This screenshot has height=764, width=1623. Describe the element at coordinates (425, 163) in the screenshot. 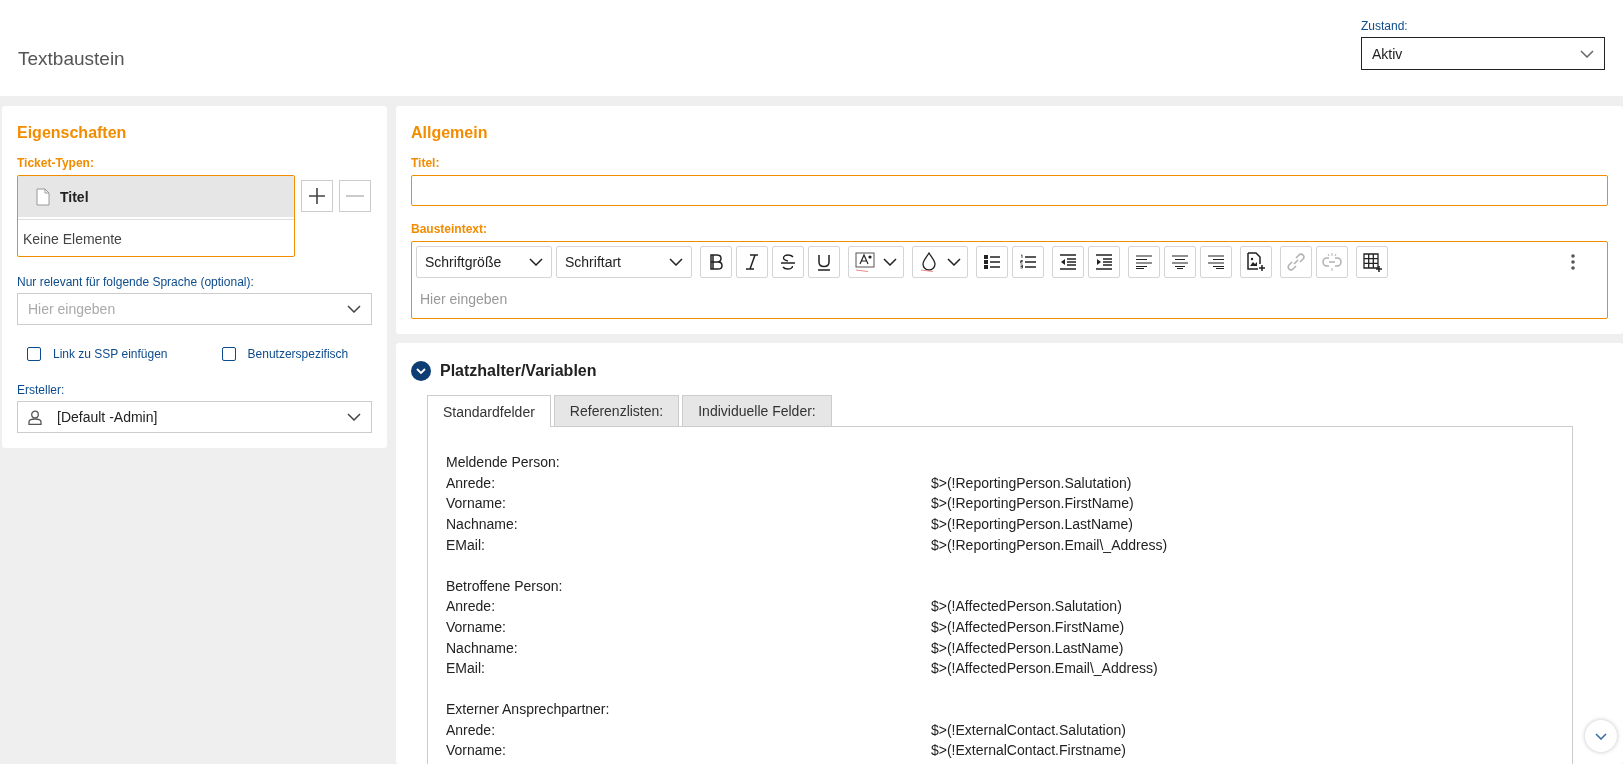

I see `field-label: Titel:` at that location.